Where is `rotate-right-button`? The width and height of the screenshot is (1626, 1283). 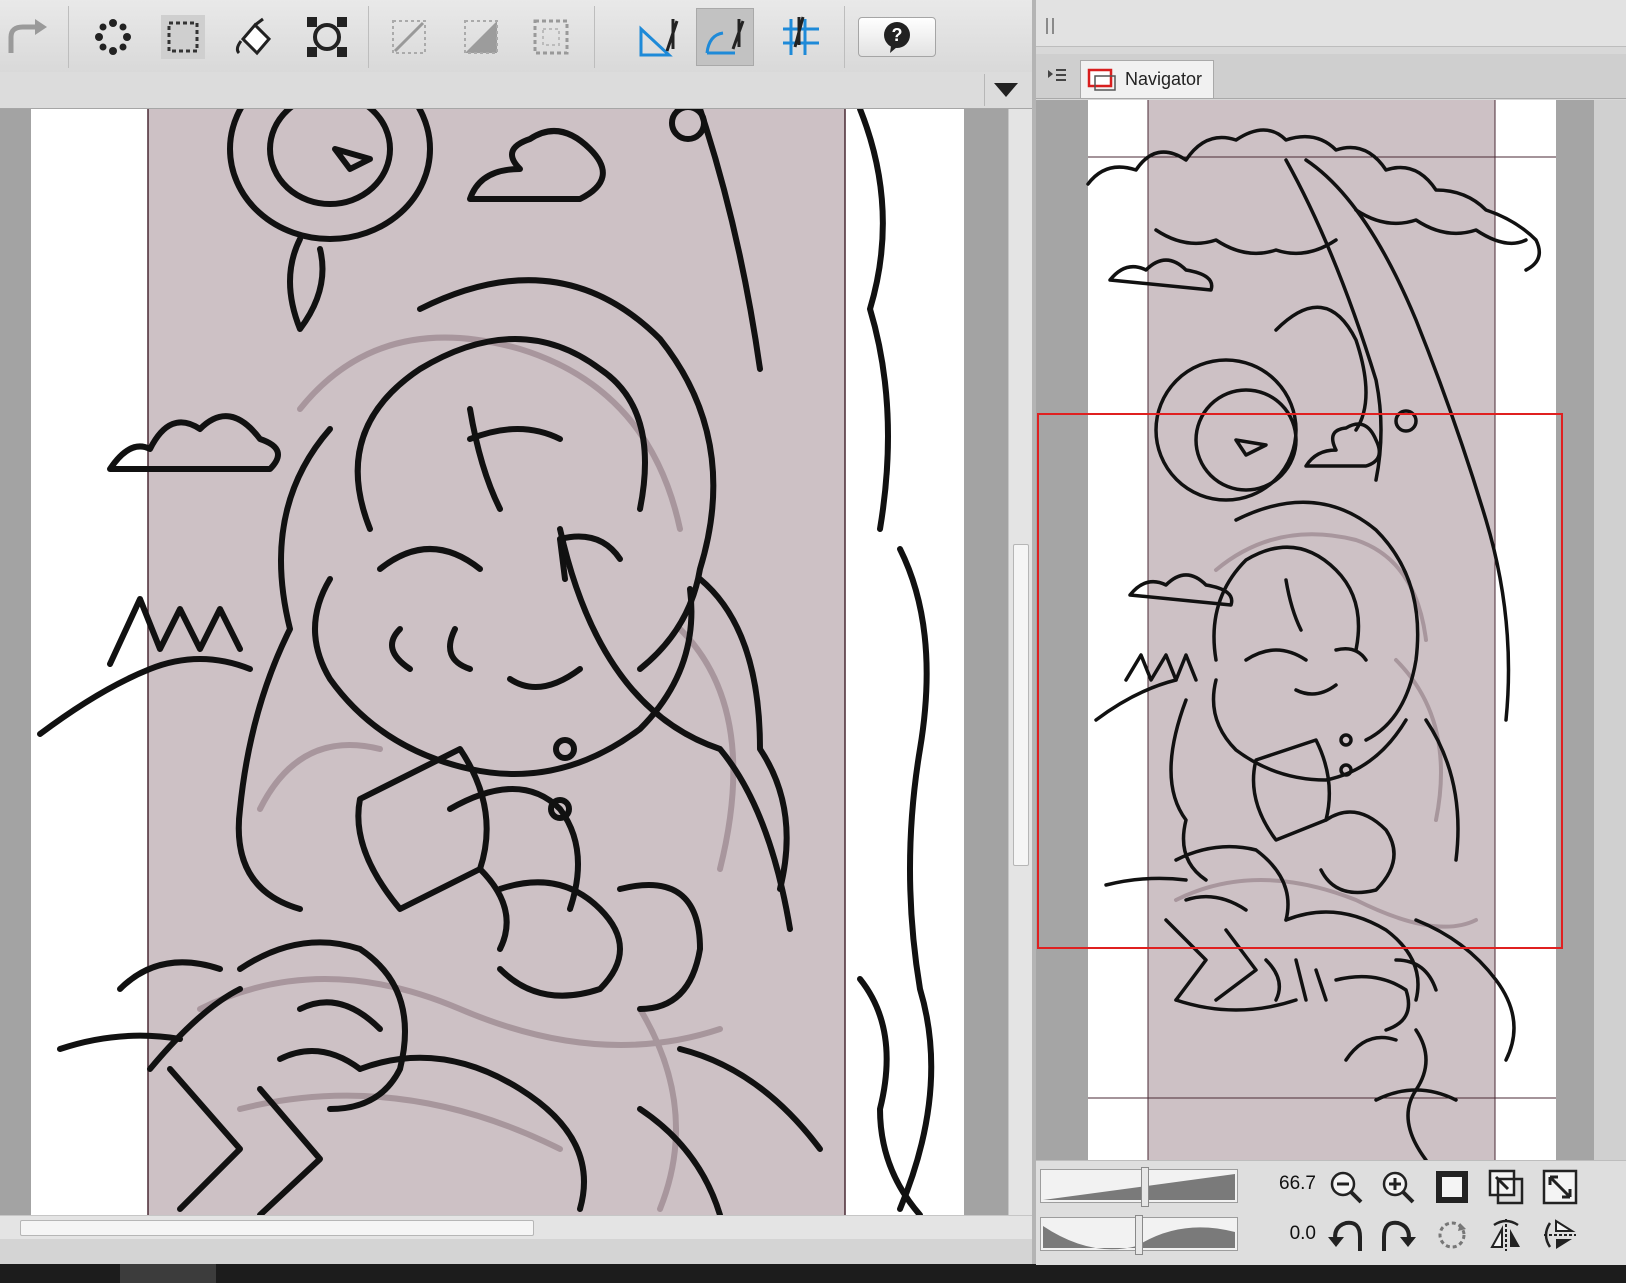
rotate-right-button is located at coordinates (1398, 1235).